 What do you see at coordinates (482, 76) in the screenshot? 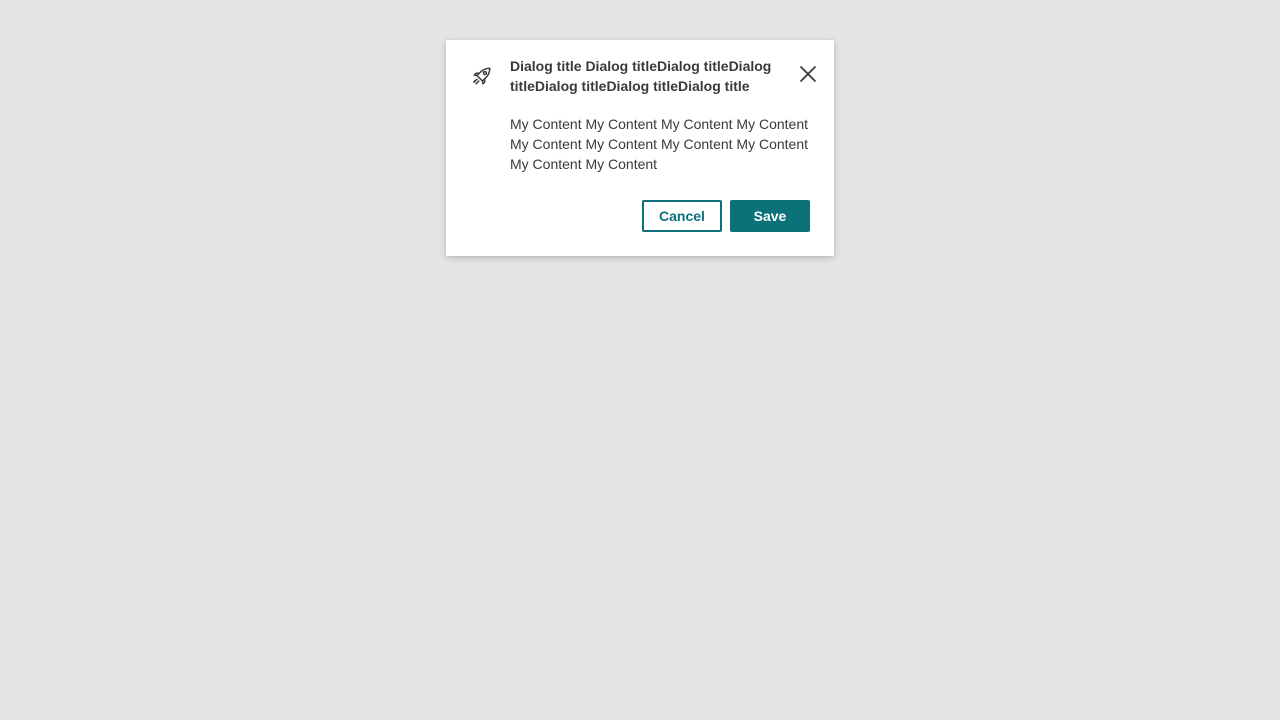
I see `rocket-icon` at bounding box center [482, 76].